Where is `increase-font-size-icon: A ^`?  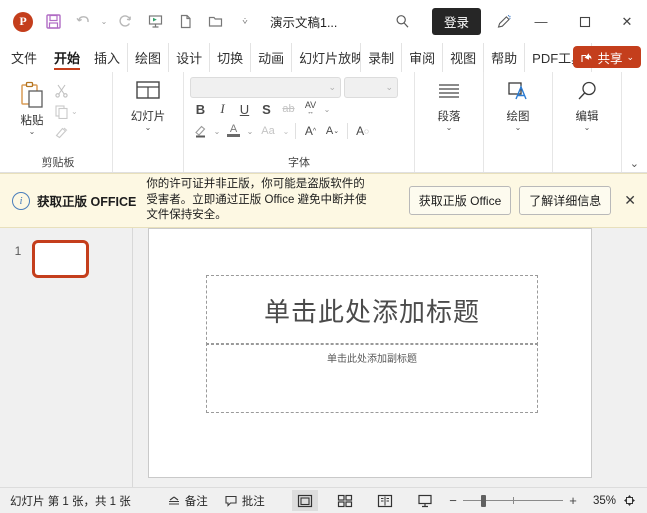 increase-font-size-icon: A ^ is located at coordinates (310, 131).